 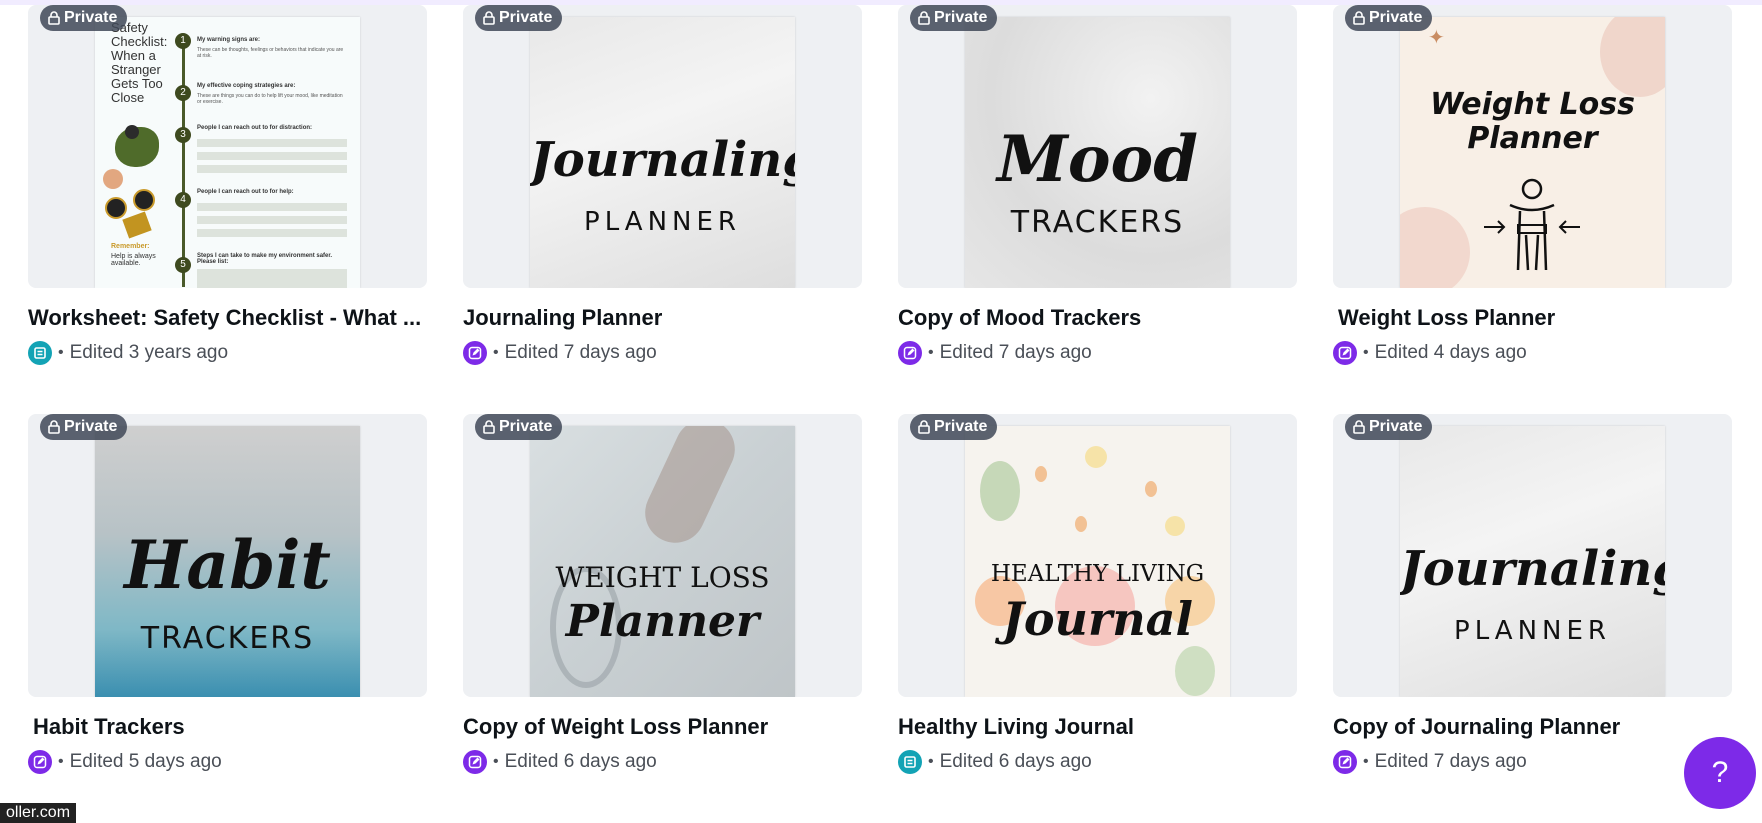 I want to click on thumb-script-text: Journal, so click(x=1097, y=619).